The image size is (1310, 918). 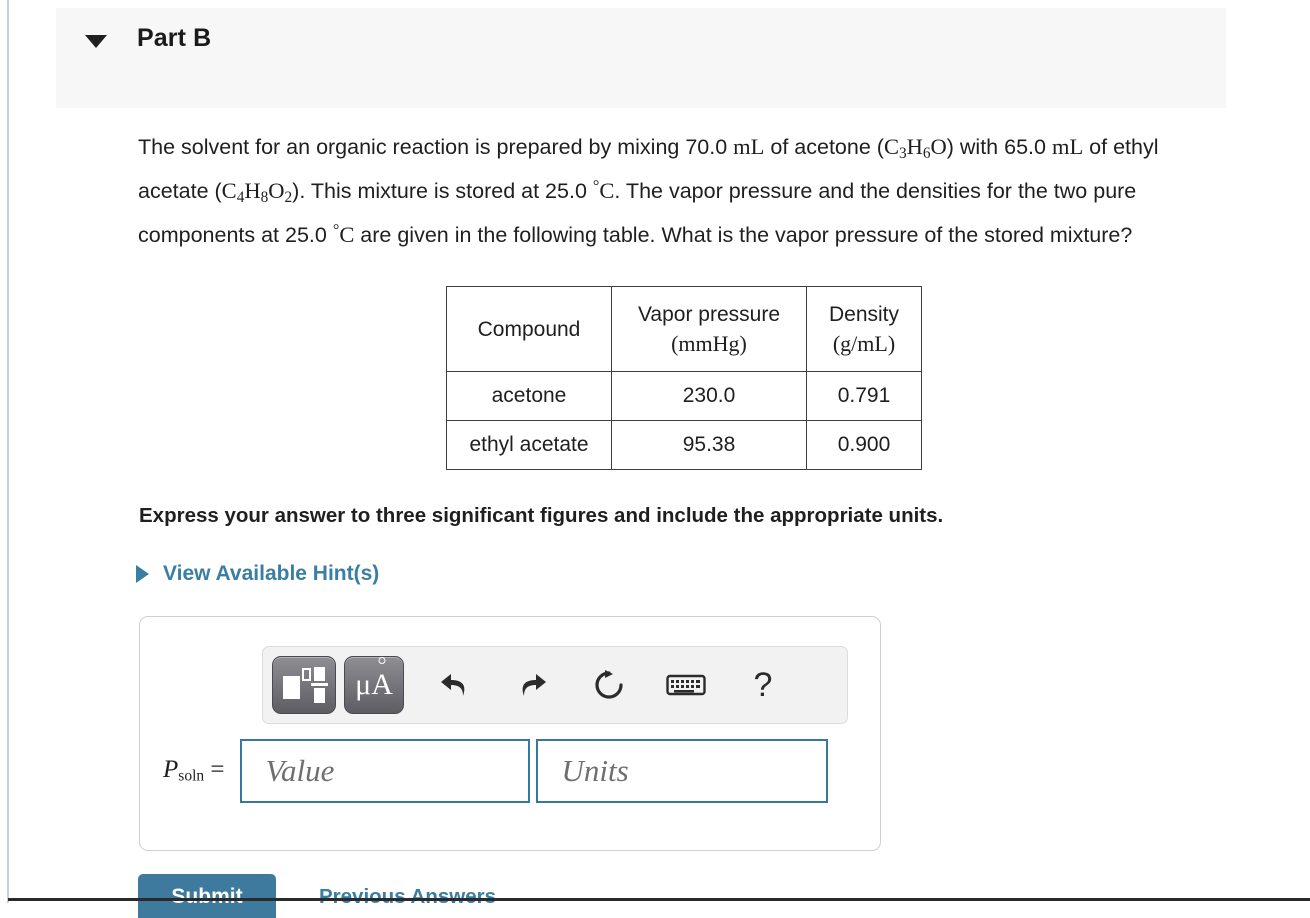 What do you see at coordinates (194, 770) in the screenshot?
I see `answer-variable-label: Psoln =` at bounding box center [194, 770].